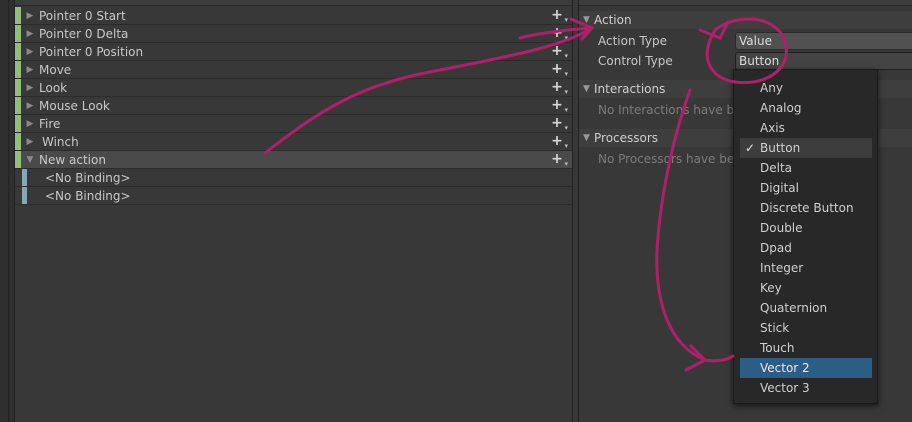 This screenshot has height=422, width=912. What do you see at coordinates (781, 108) in the screenshot?
I see `menu-item-label: Analog` at bounding box center [781, 108].